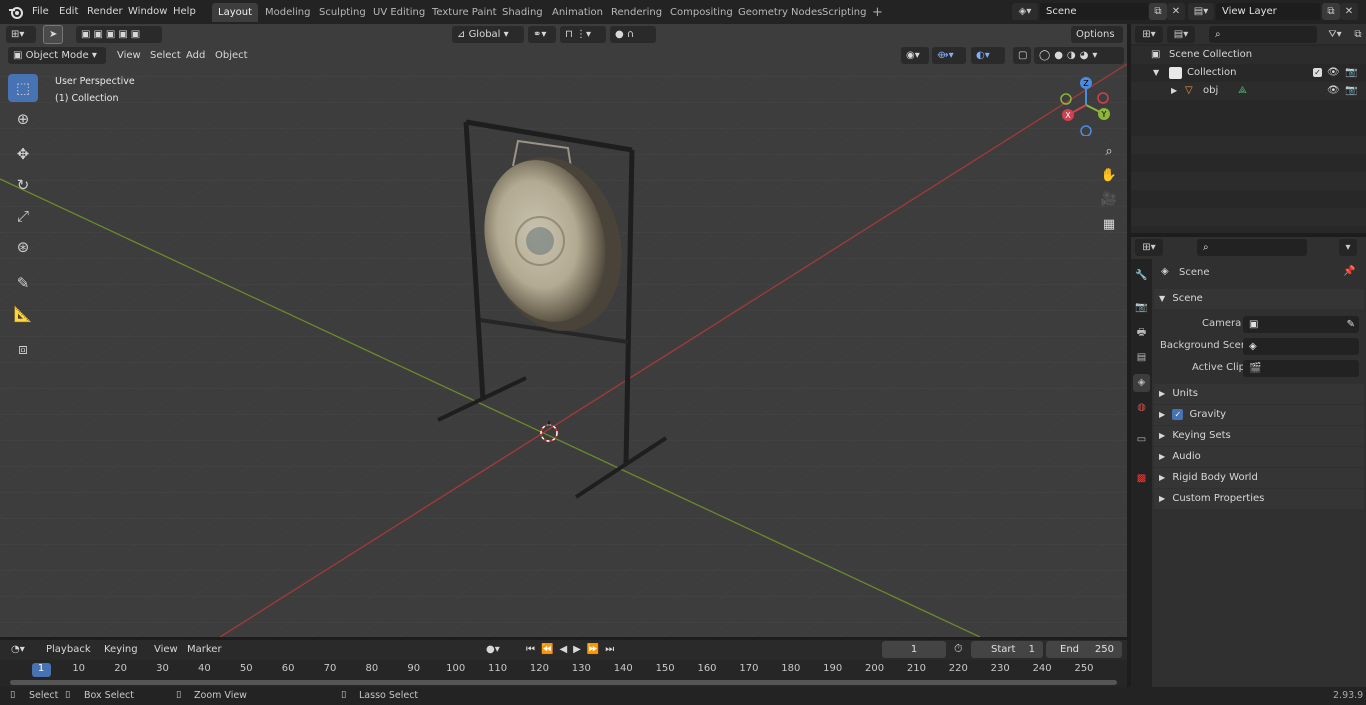 This screenshot has width=1366, height=705. What do you see at coordinates (780, 12) in the screenshot?
I see `tab-geometry-nodes: Geometry Nodes` at bounding box center [780, 12].